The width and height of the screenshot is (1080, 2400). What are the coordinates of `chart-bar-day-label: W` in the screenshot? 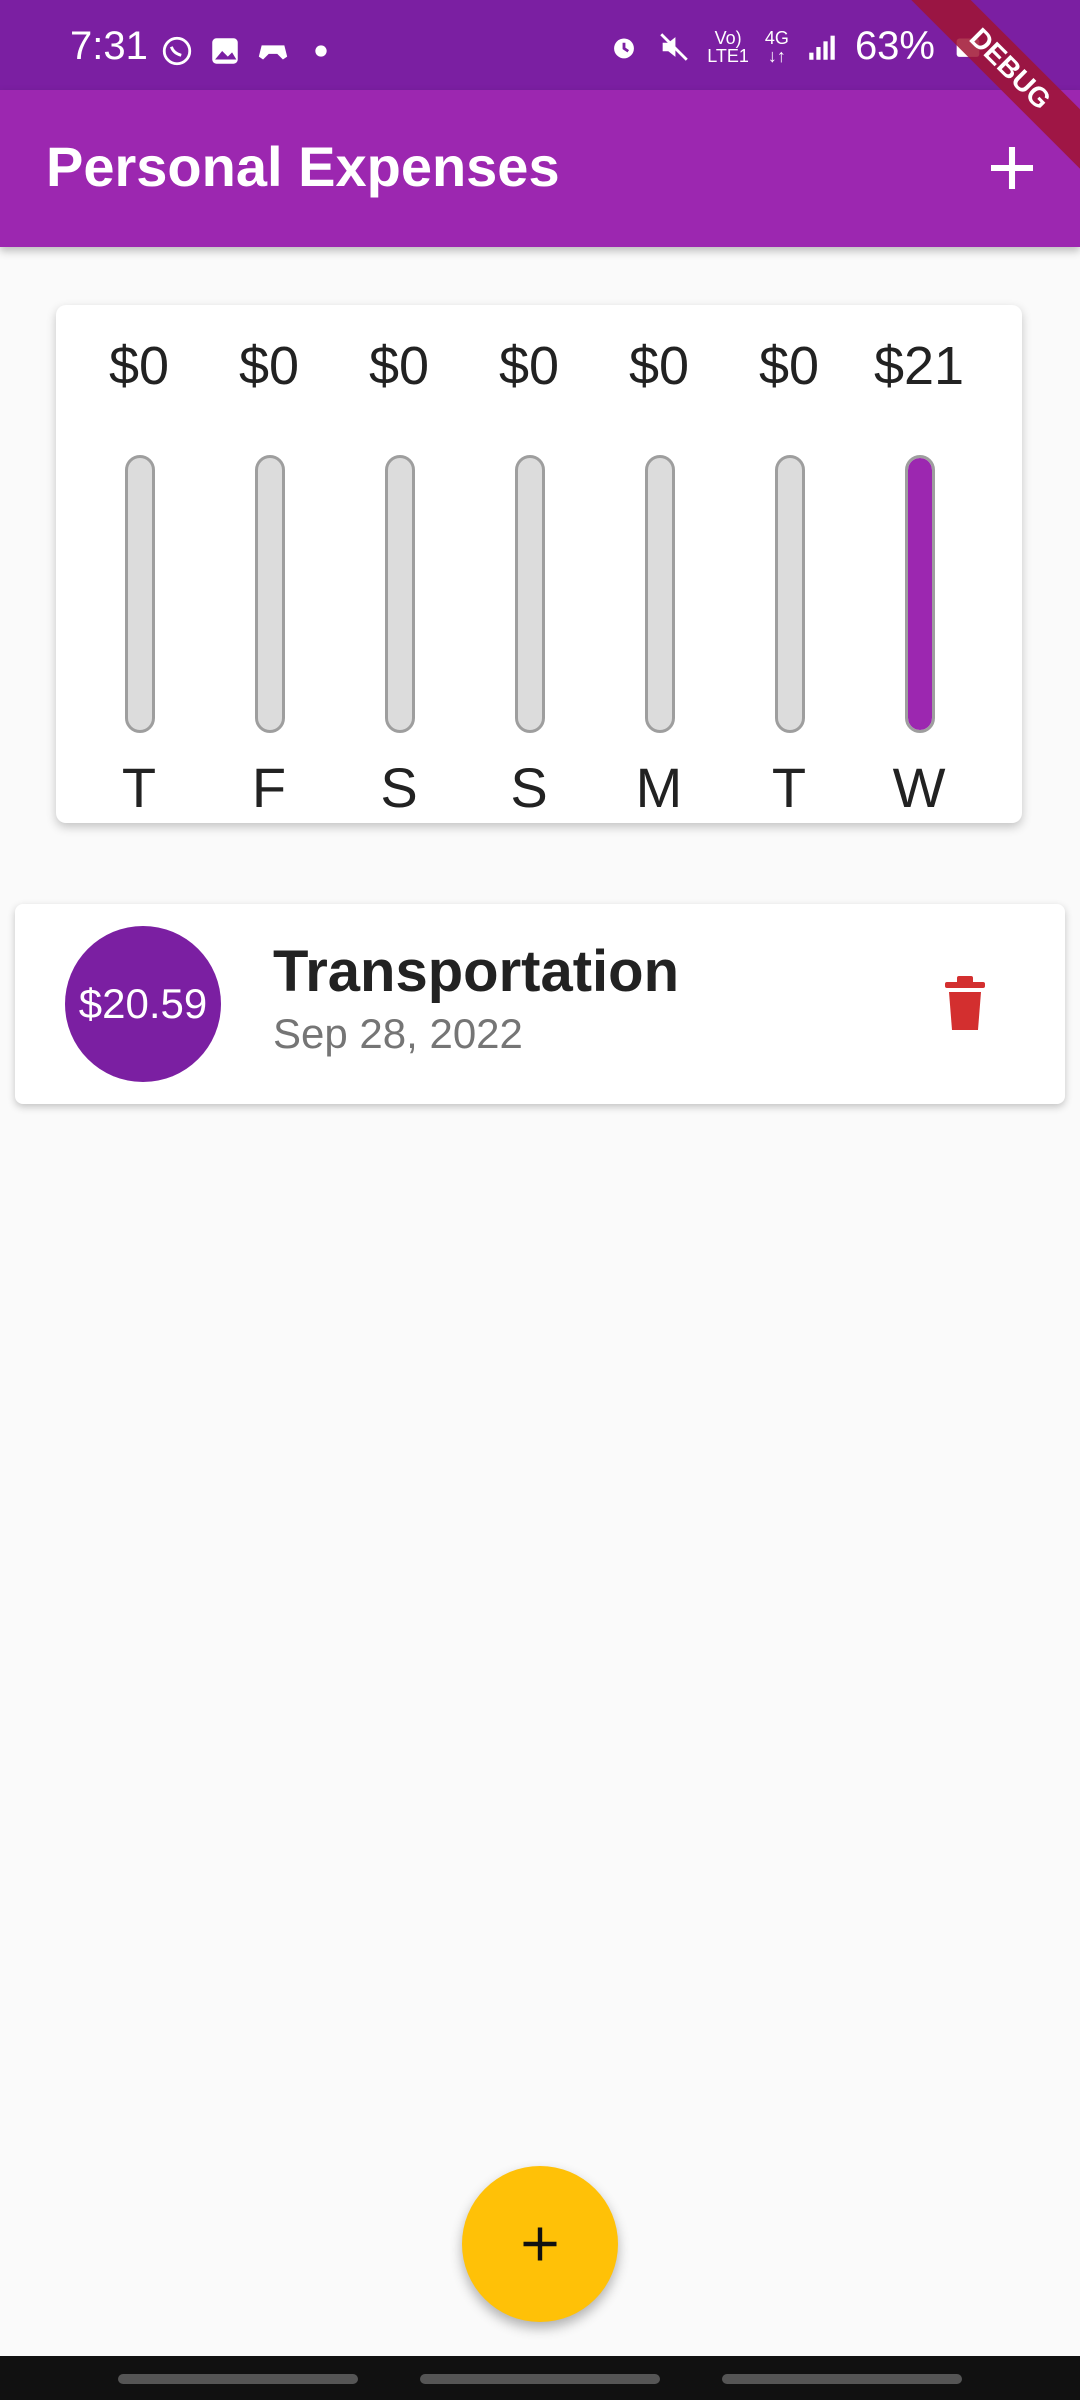 It's located at (919, 787).